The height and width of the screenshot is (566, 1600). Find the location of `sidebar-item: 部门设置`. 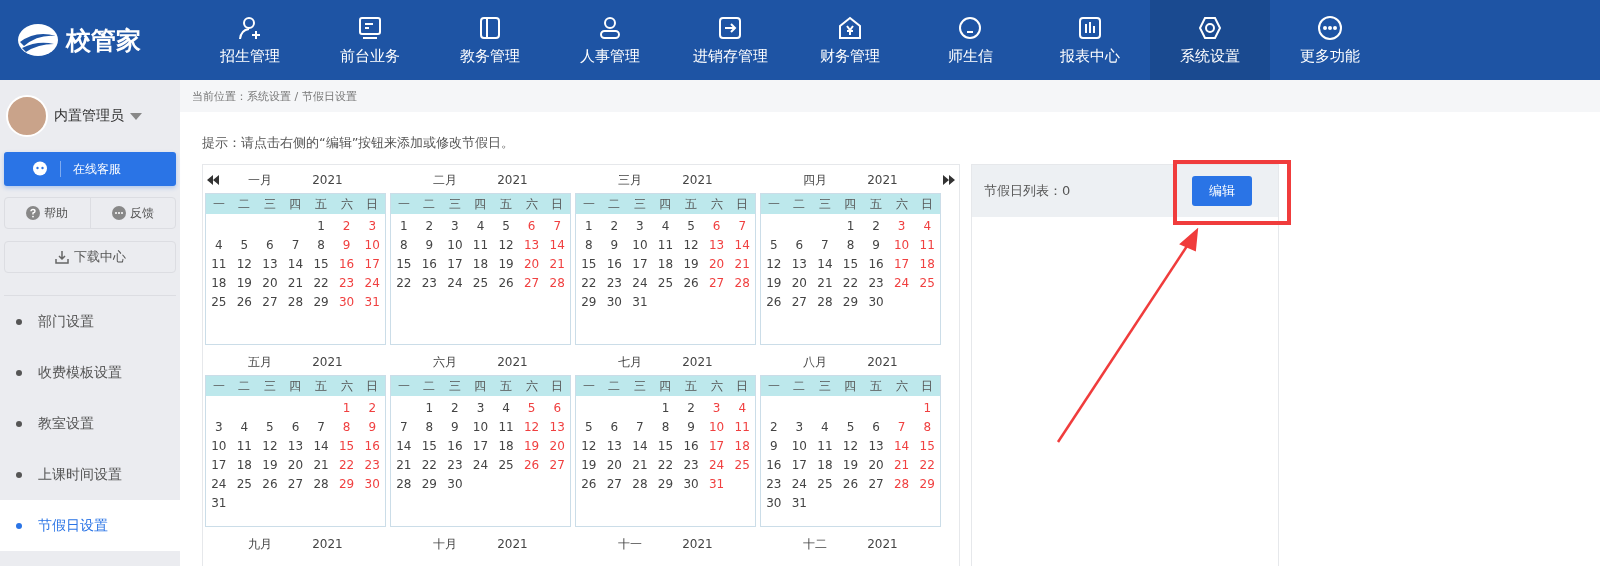

sidebar-item: 部门设置 is located at coordinates (90, 321).